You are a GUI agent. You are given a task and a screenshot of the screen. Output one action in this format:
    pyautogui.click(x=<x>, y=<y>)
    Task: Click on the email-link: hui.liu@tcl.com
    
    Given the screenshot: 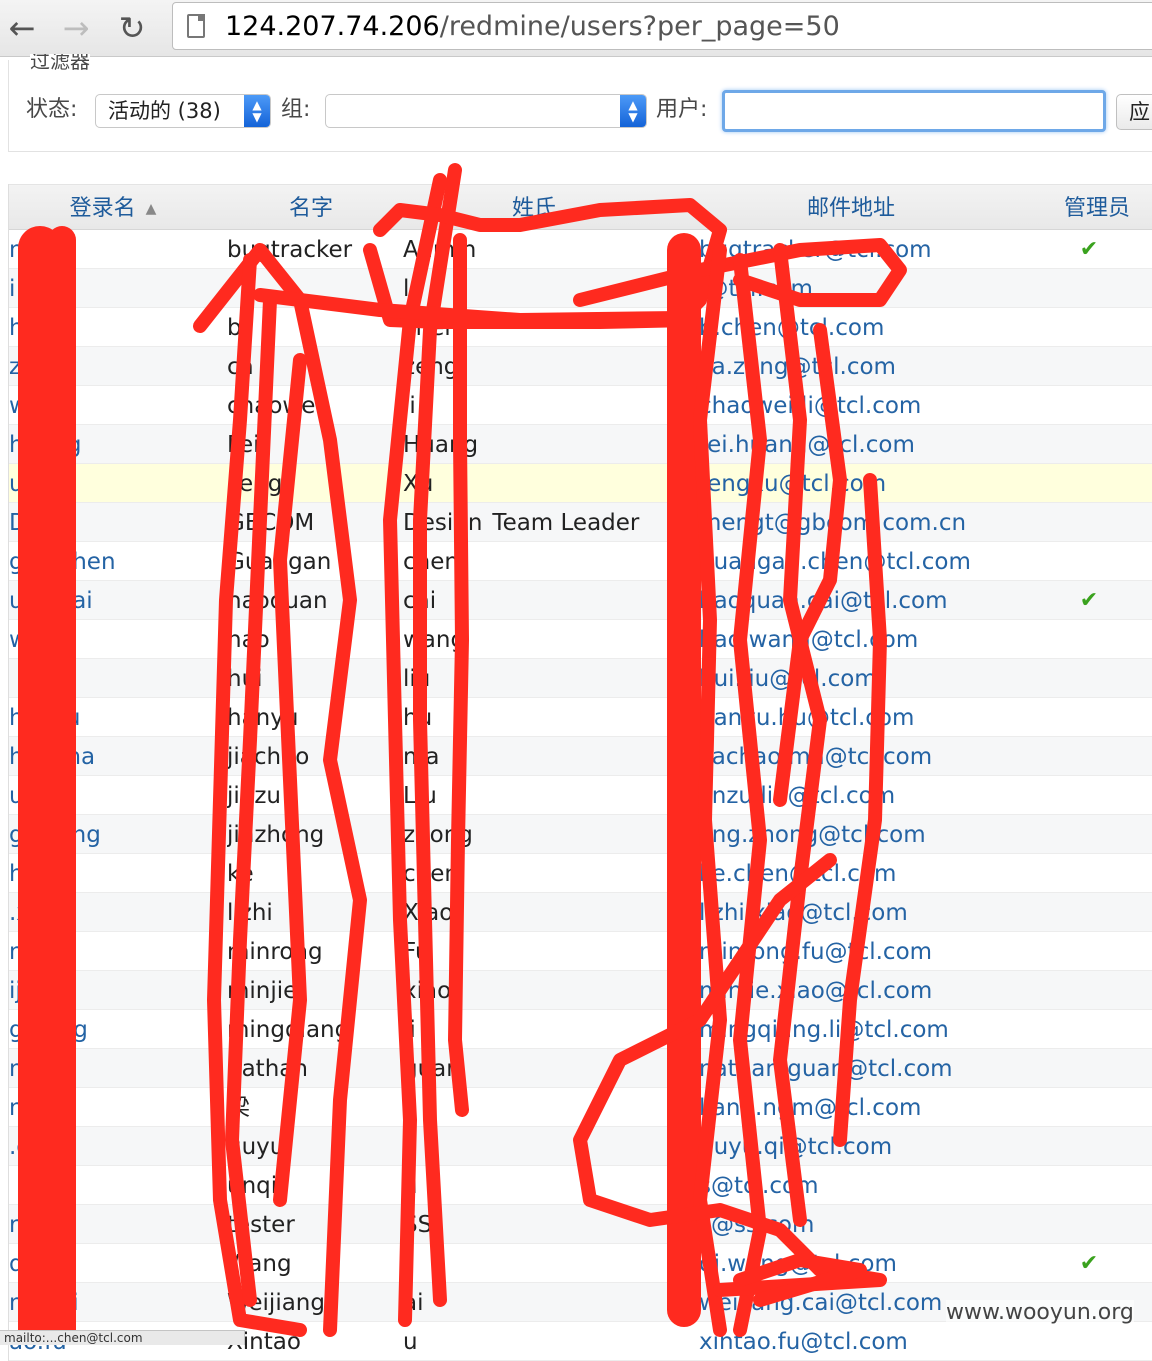 What is the action you would take?
    pyautogui.click(x=869, y=678)
    